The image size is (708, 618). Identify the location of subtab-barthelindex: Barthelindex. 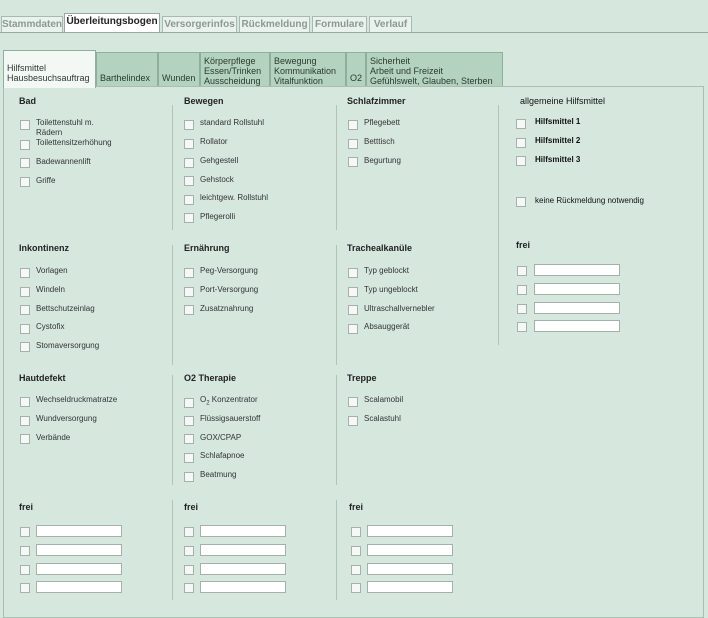
(127, 69).